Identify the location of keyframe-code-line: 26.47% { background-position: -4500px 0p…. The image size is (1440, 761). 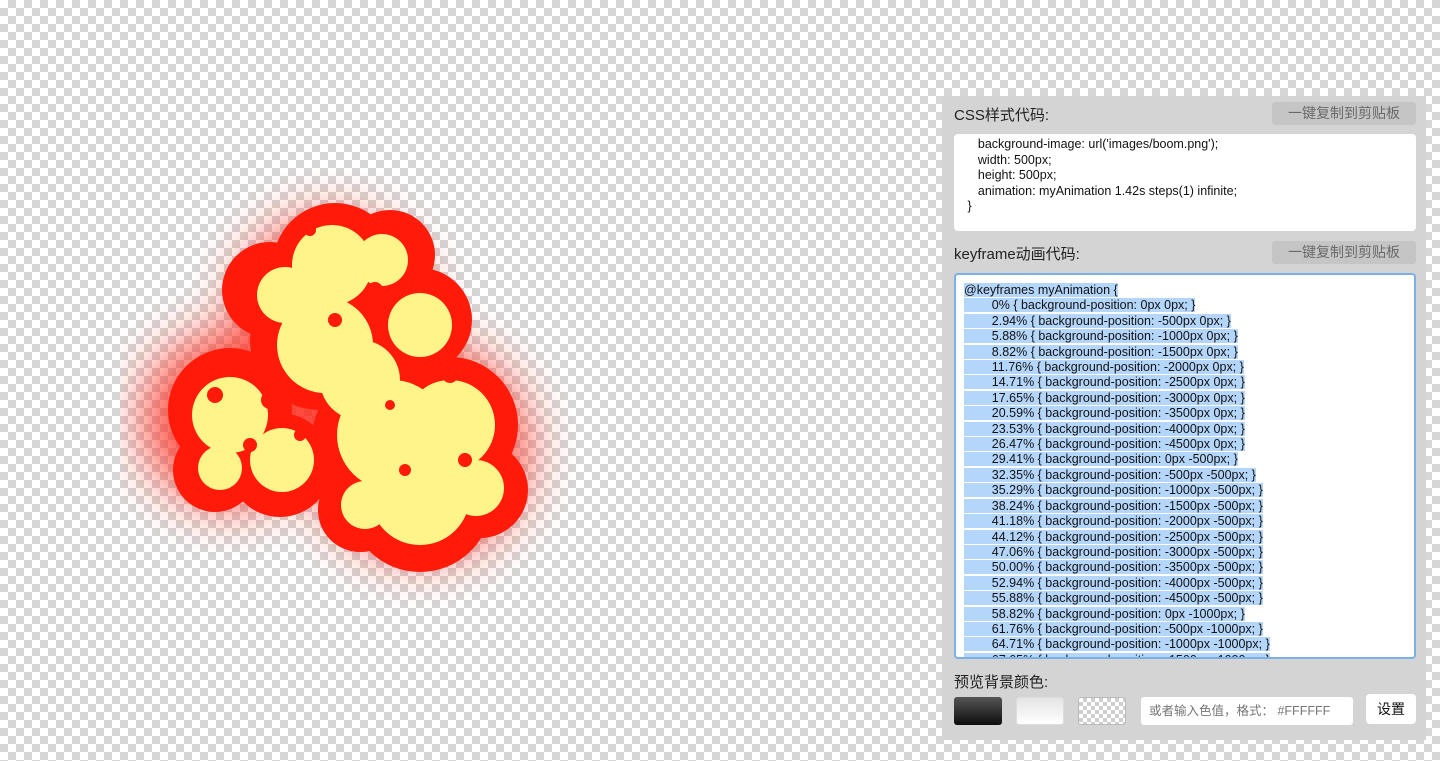
(1185, 444).